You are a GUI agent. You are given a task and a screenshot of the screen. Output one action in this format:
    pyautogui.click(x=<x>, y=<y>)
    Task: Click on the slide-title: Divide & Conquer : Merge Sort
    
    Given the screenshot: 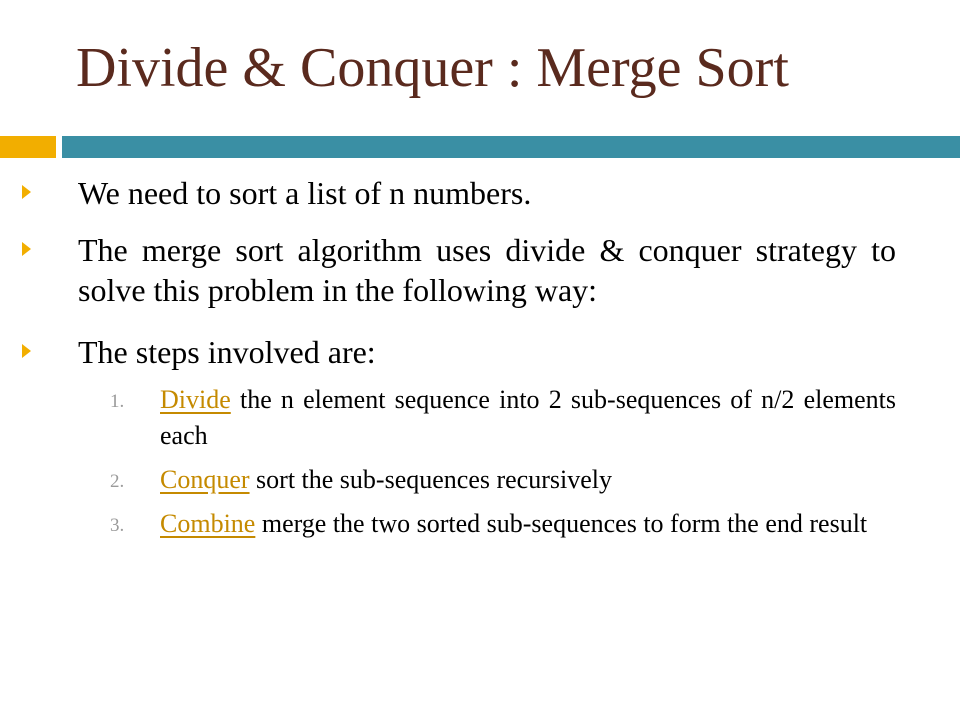 What is the action you would take?
    pyautogui.click(x=432, y=68)
    